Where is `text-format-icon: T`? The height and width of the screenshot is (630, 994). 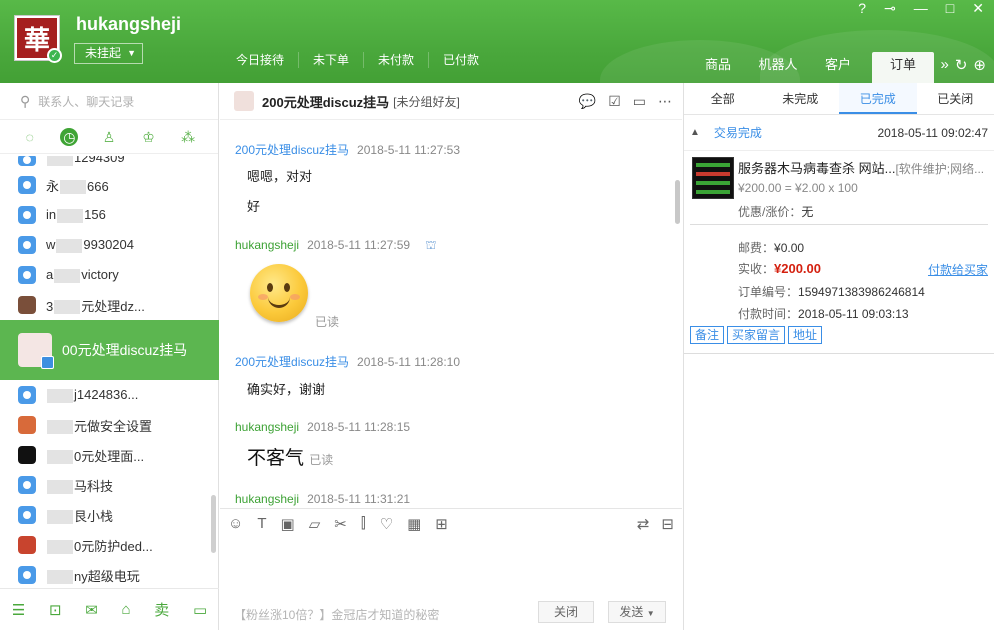
text-format-icon: T is located at coordinates (261, 523).